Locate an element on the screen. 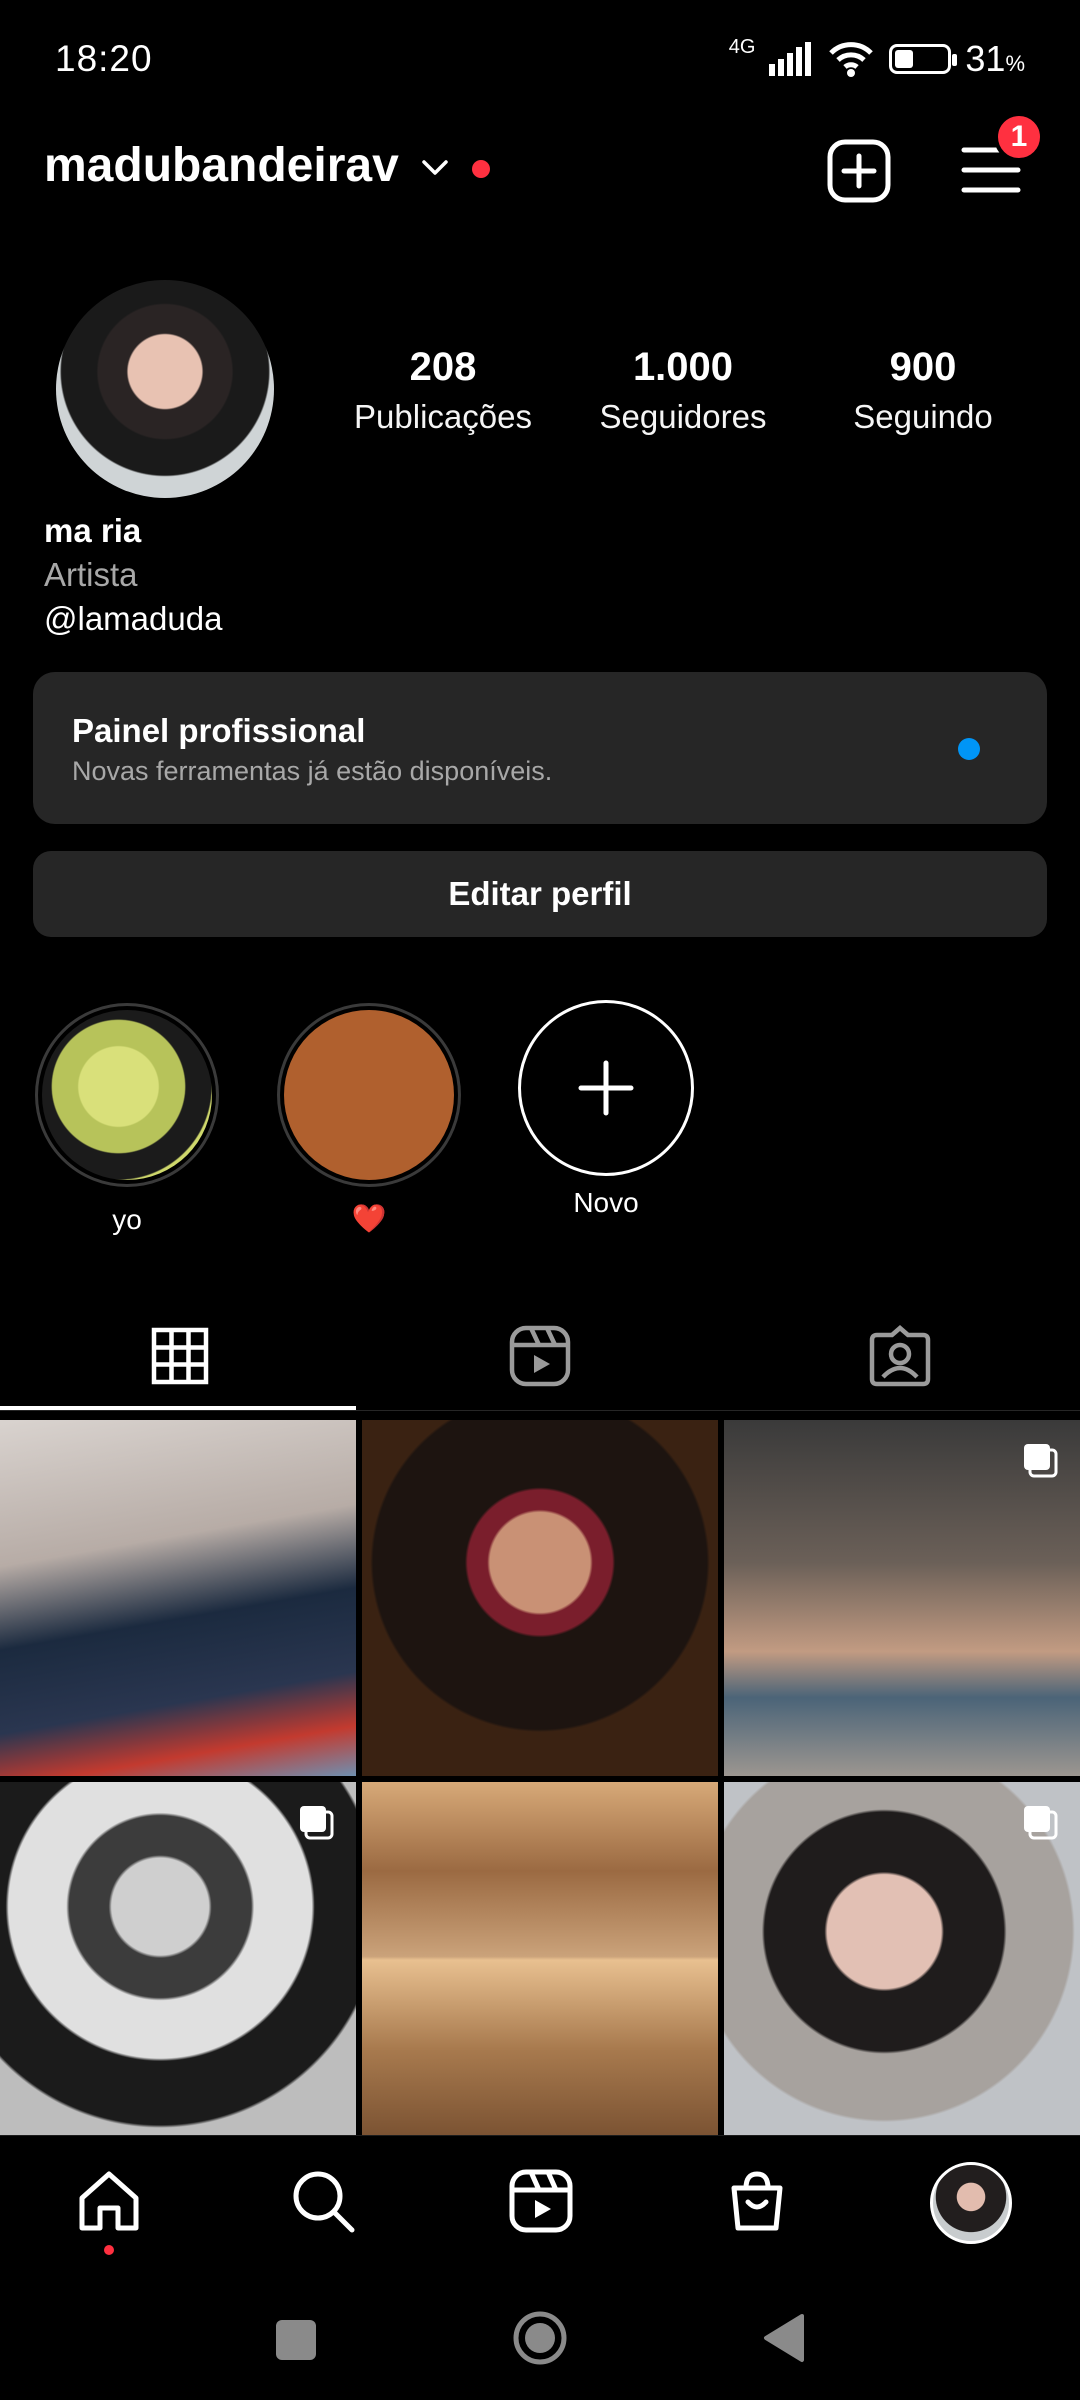 Image resolution: width=1080 pixels, height=2400 pixels. tagged-icon is located at coordinates (900, 1356).